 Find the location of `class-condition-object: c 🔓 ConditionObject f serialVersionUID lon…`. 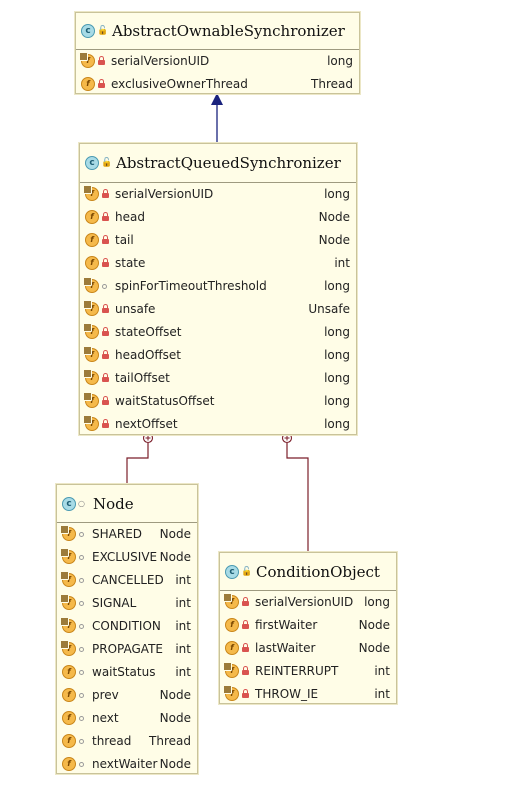

class-condition-object: c 🔓 ConditionObject f serialVersionUID lon… is located at coordinates (308, 628).